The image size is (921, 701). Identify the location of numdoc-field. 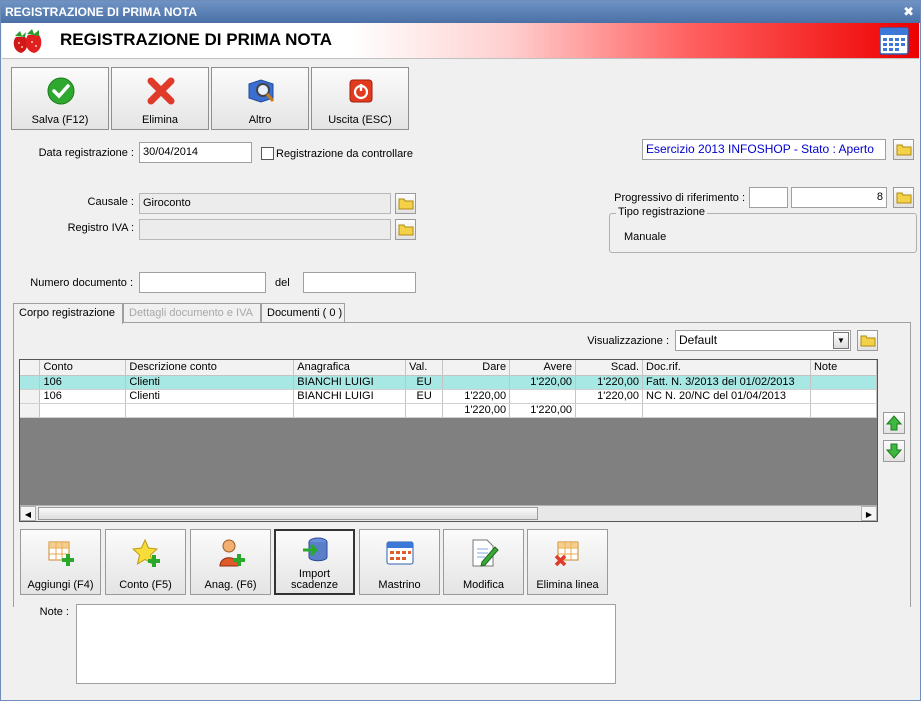
(202, 282).